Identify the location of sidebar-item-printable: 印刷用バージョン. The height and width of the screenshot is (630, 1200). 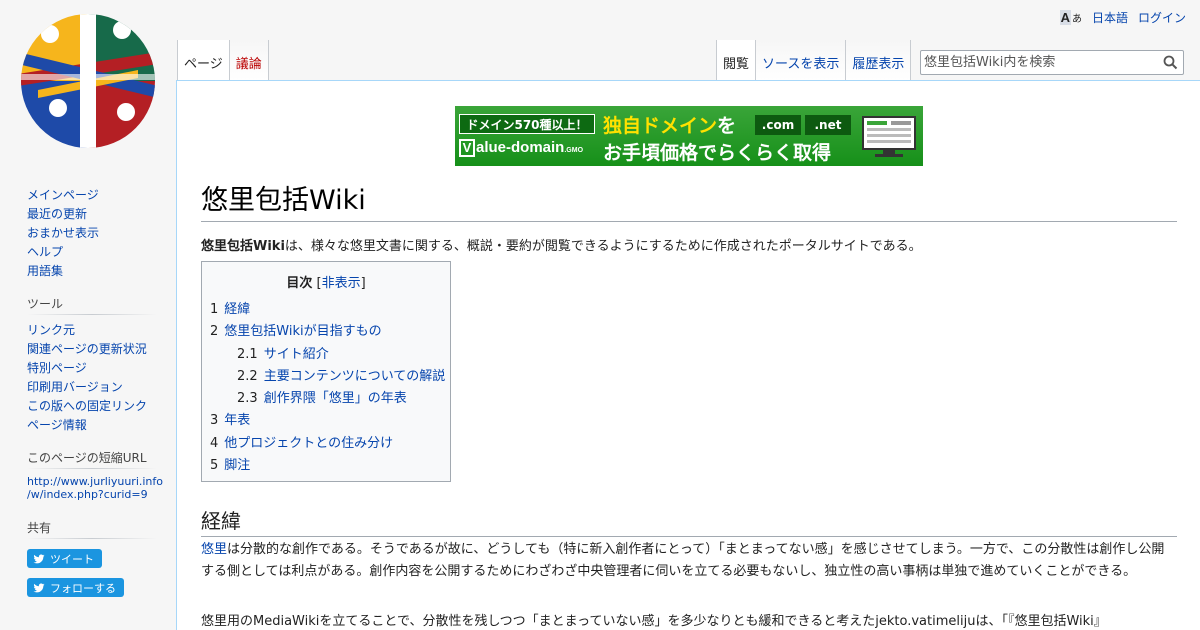
(75, 387).